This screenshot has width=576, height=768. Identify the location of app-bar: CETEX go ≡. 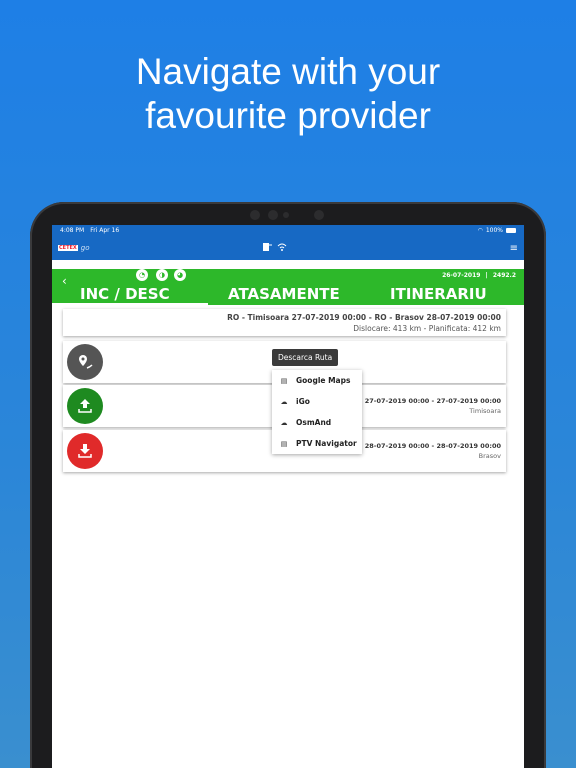
(288, 248).